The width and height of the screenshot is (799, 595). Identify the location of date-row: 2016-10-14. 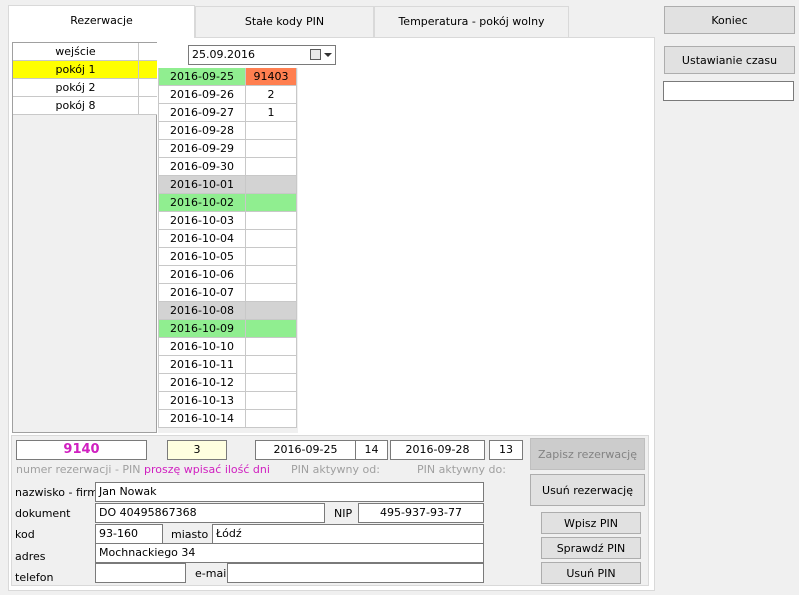
(227, 419).